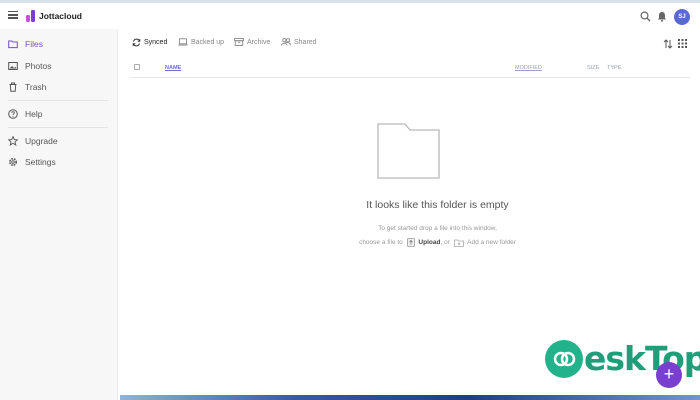 This screenshot has width=700, height=400. What do you see at coordinates (59, 162) in the screenshot?
I see `sidebar-item-settings: Settings` at bounding box center [59, 162].